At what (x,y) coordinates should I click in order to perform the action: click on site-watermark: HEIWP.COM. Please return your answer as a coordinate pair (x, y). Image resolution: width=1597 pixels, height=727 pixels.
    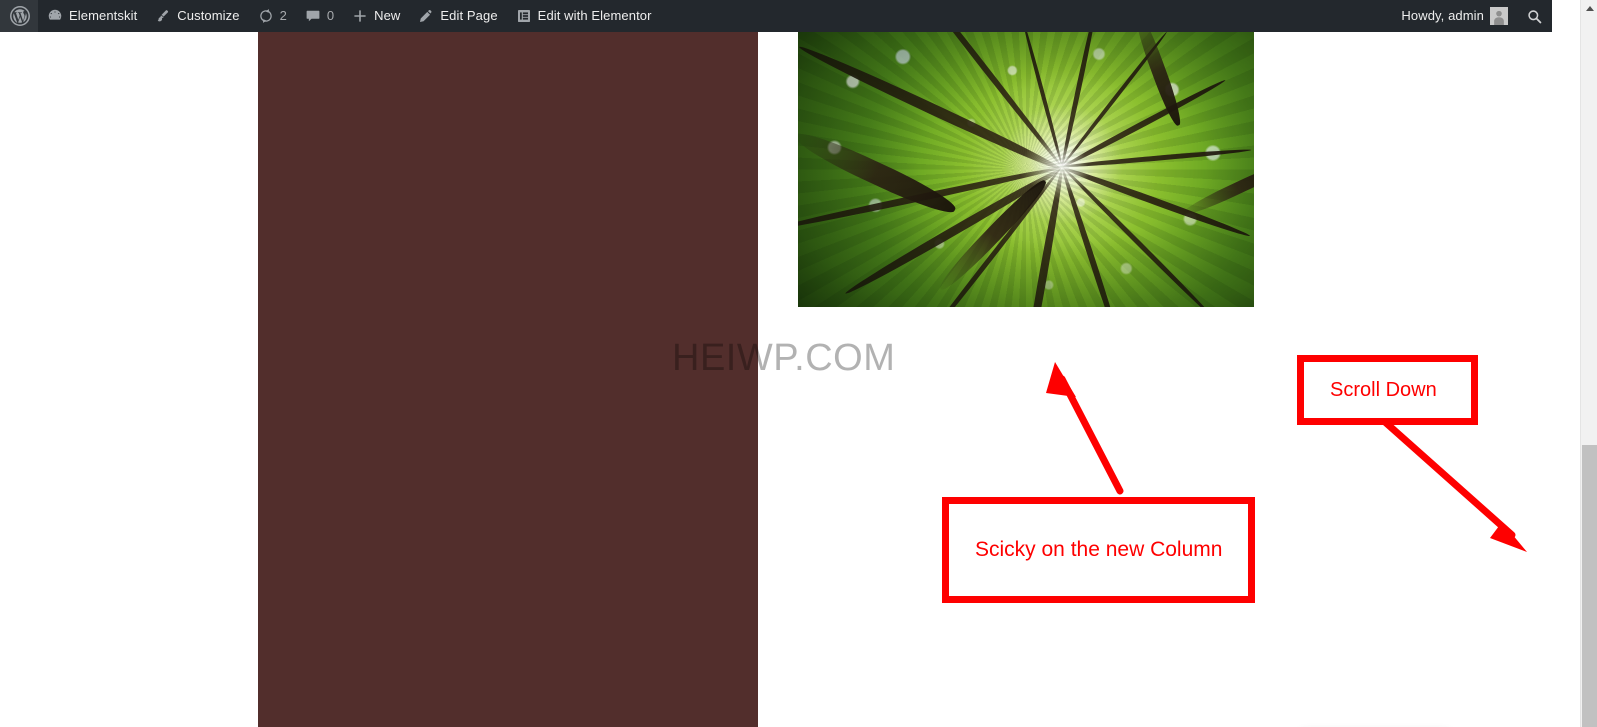
    Looking at the image, I should click on (784, 358).